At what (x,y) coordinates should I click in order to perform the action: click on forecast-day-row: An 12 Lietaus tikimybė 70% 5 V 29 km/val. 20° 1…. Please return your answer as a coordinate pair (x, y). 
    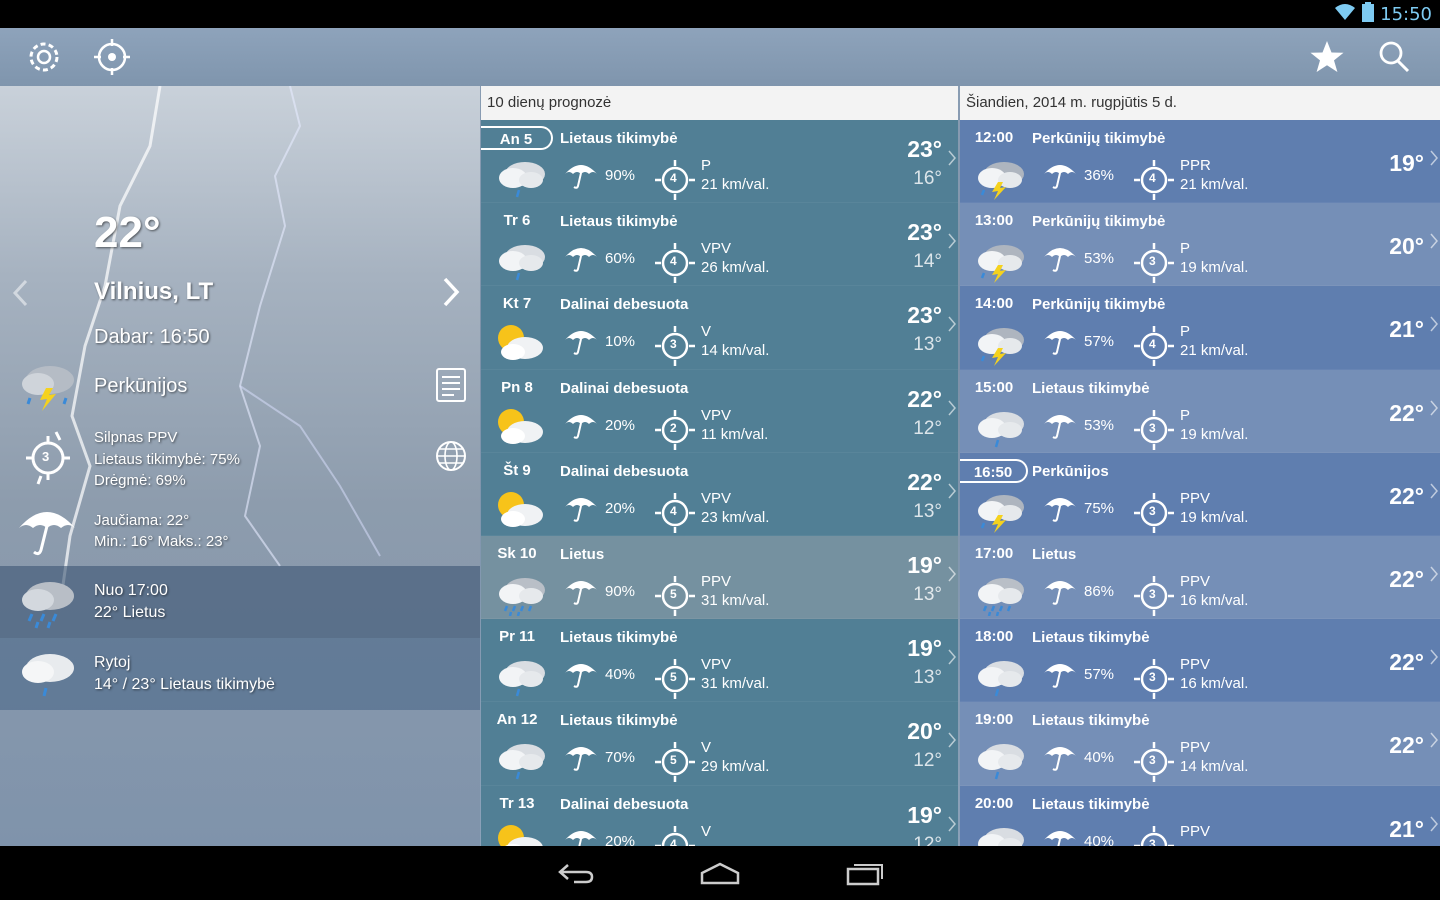
    Looking at the image, I should click on (719, 744).